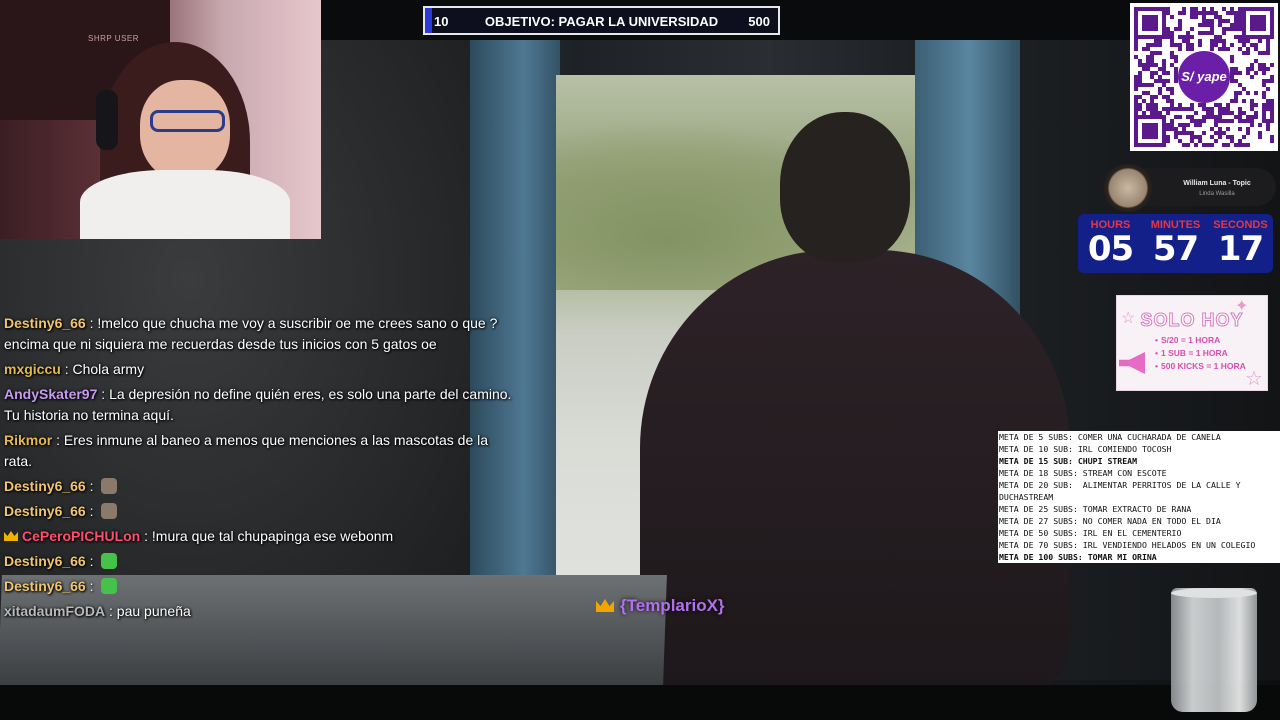  What do you see at coordinates (259, 486) in the screenshot?
I see `chat-message: Destiny6_66 :` at bounding box center [259, 486].